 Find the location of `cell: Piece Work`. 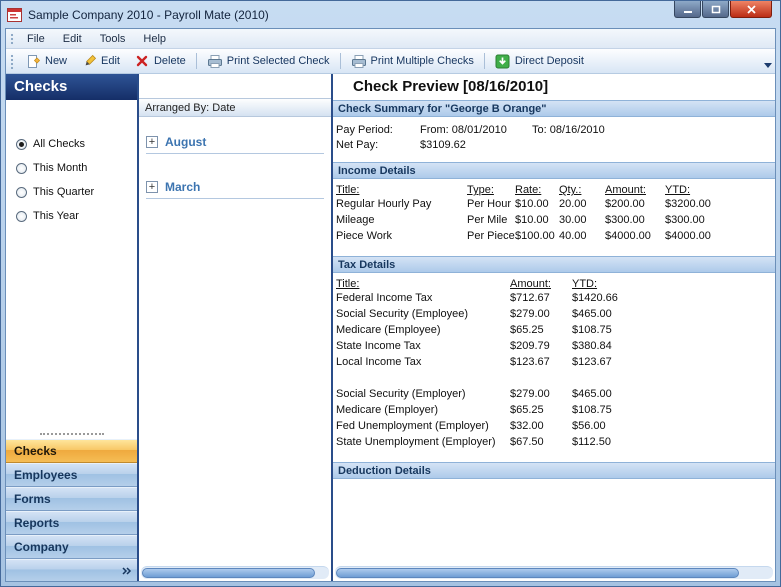

cell: Piece Work is located at coordinates (364, 236).